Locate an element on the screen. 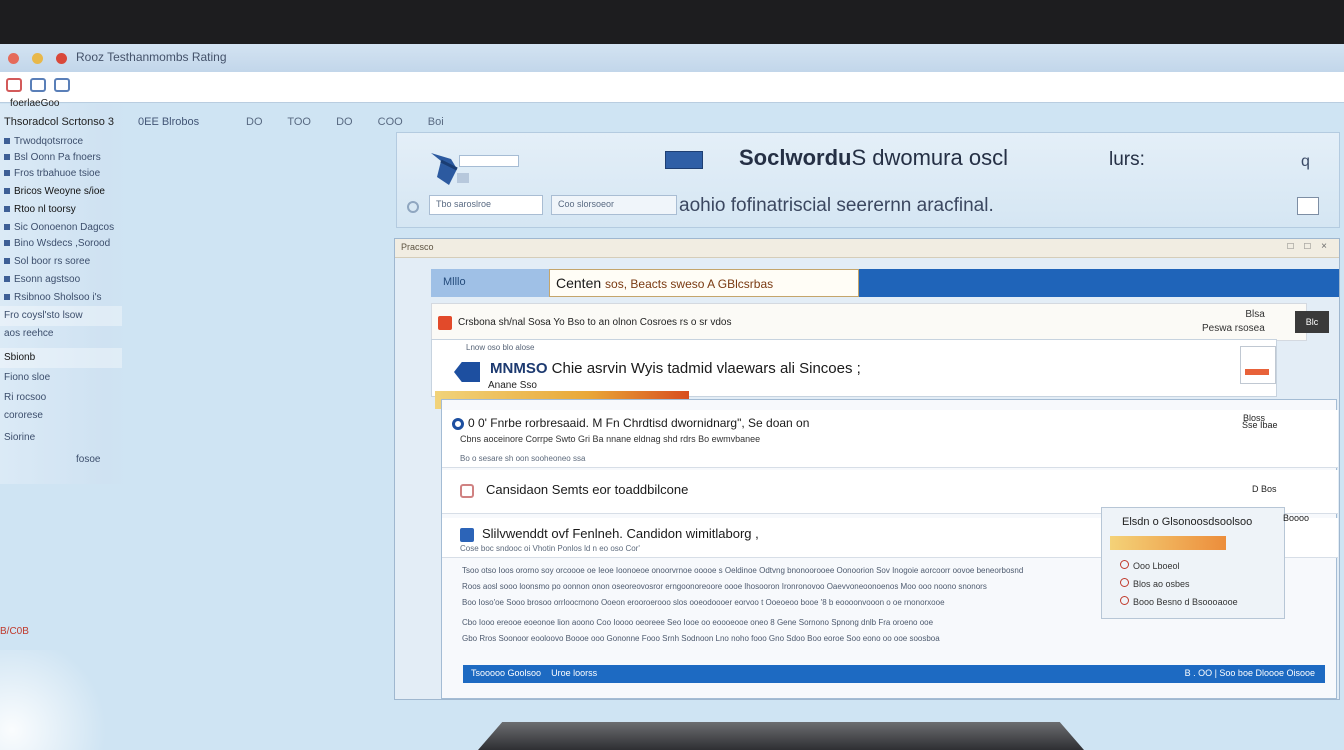 This screenshot has height=750, width=1344. tab-home: Mlllo is located at coordinates (490, 283).